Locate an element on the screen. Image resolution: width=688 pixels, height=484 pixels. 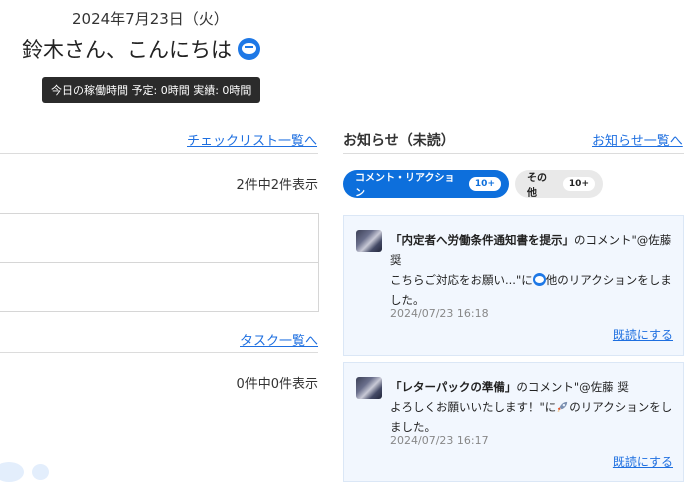
notification-snippet: よろしくお願いいたします！"に is located at coordinates (473, 407).